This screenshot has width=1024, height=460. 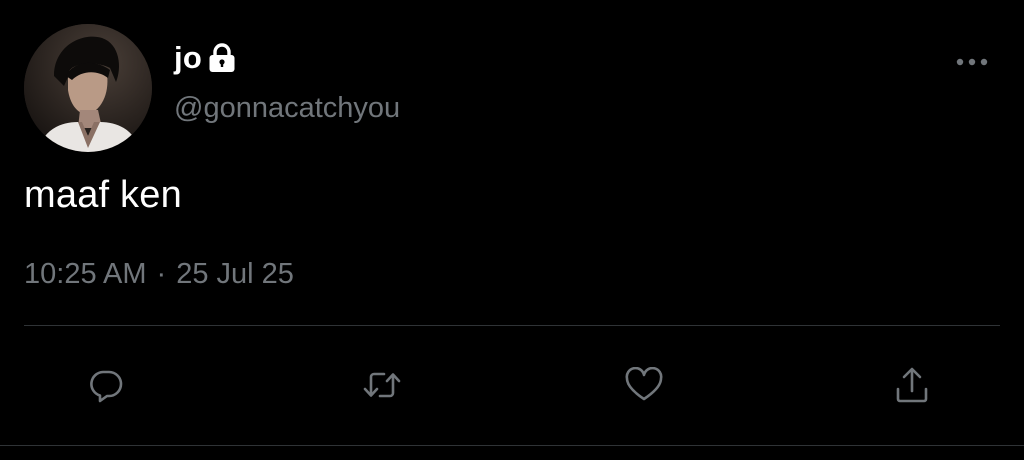 I want to click on action-bar, so click(x=512, y=385).